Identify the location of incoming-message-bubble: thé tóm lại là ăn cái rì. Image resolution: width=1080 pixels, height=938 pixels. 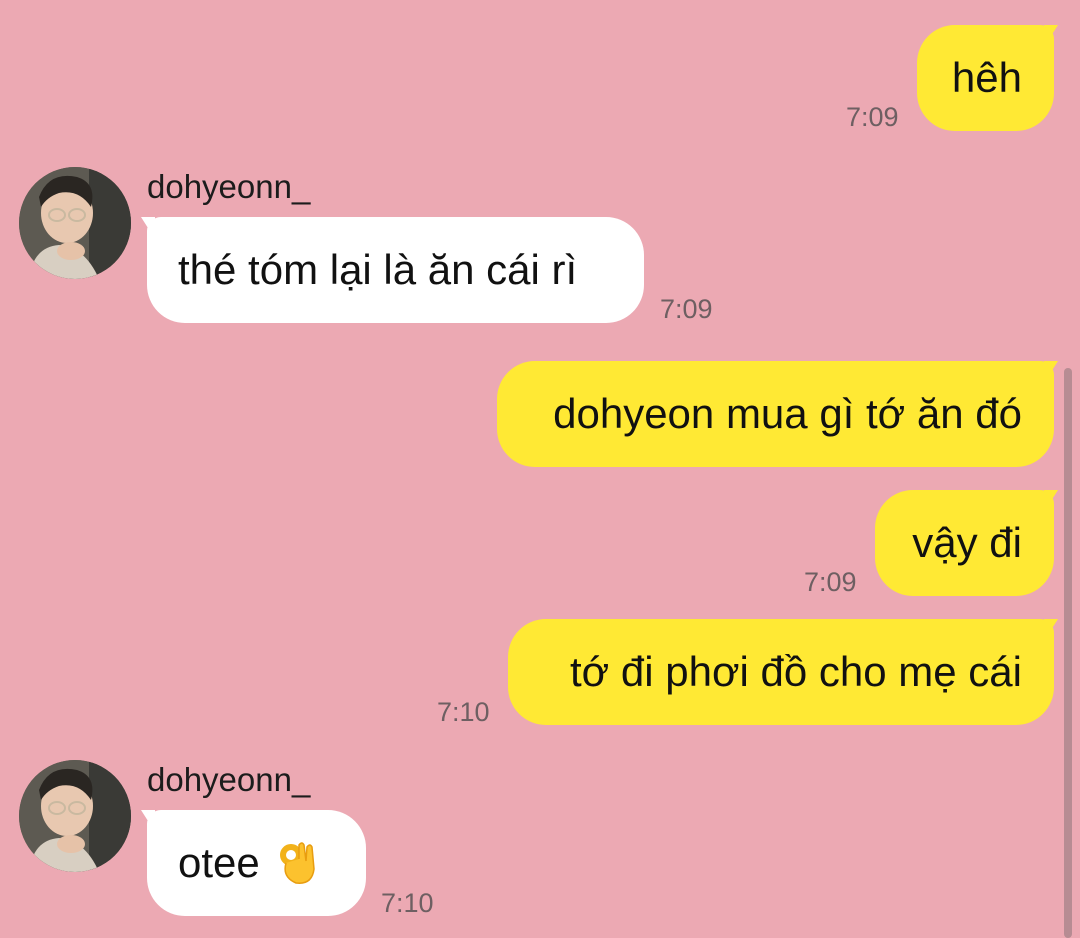
(392, 270).